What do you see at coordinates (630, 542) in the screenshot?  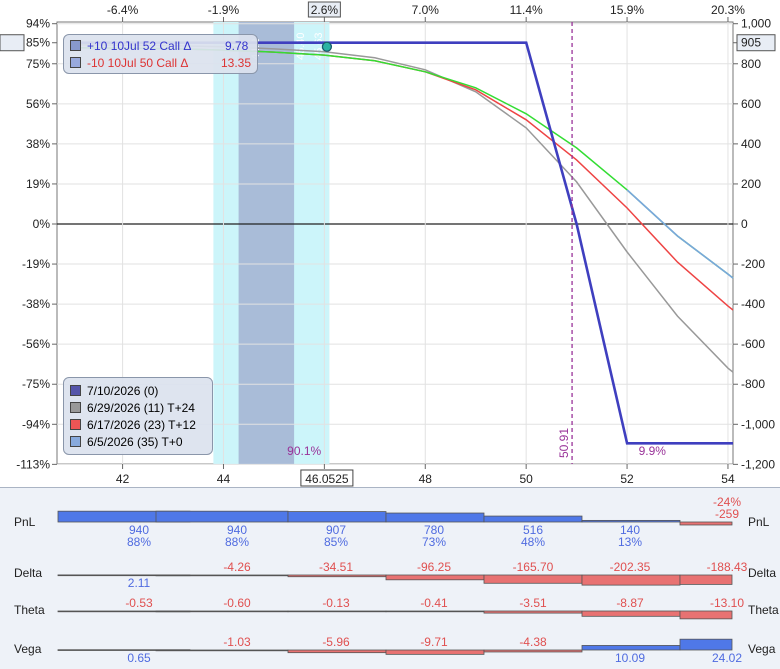 I see `pnl-percent-label: 13%` at bounding box center [630, 542].